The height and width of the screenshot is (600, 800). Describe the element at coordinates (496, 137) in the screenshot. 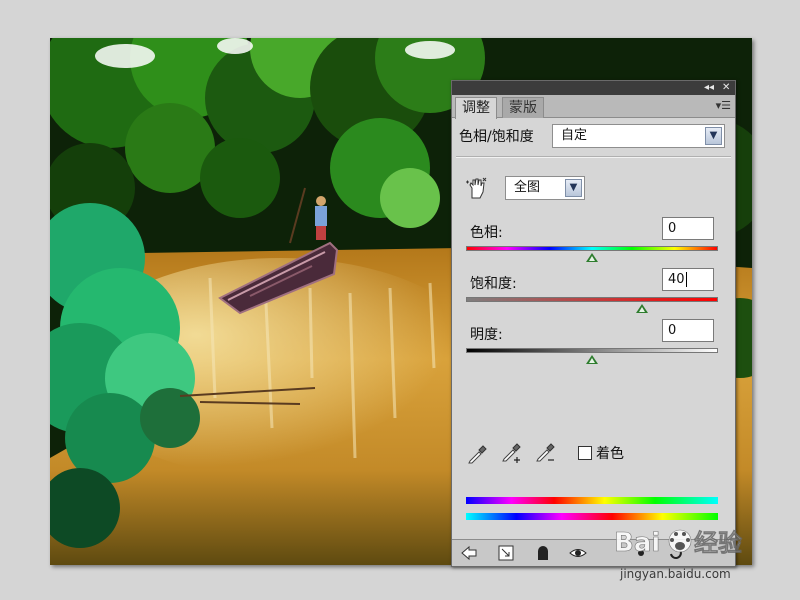

I see `adjustment-type-label: 色相/饱和度` at that location.